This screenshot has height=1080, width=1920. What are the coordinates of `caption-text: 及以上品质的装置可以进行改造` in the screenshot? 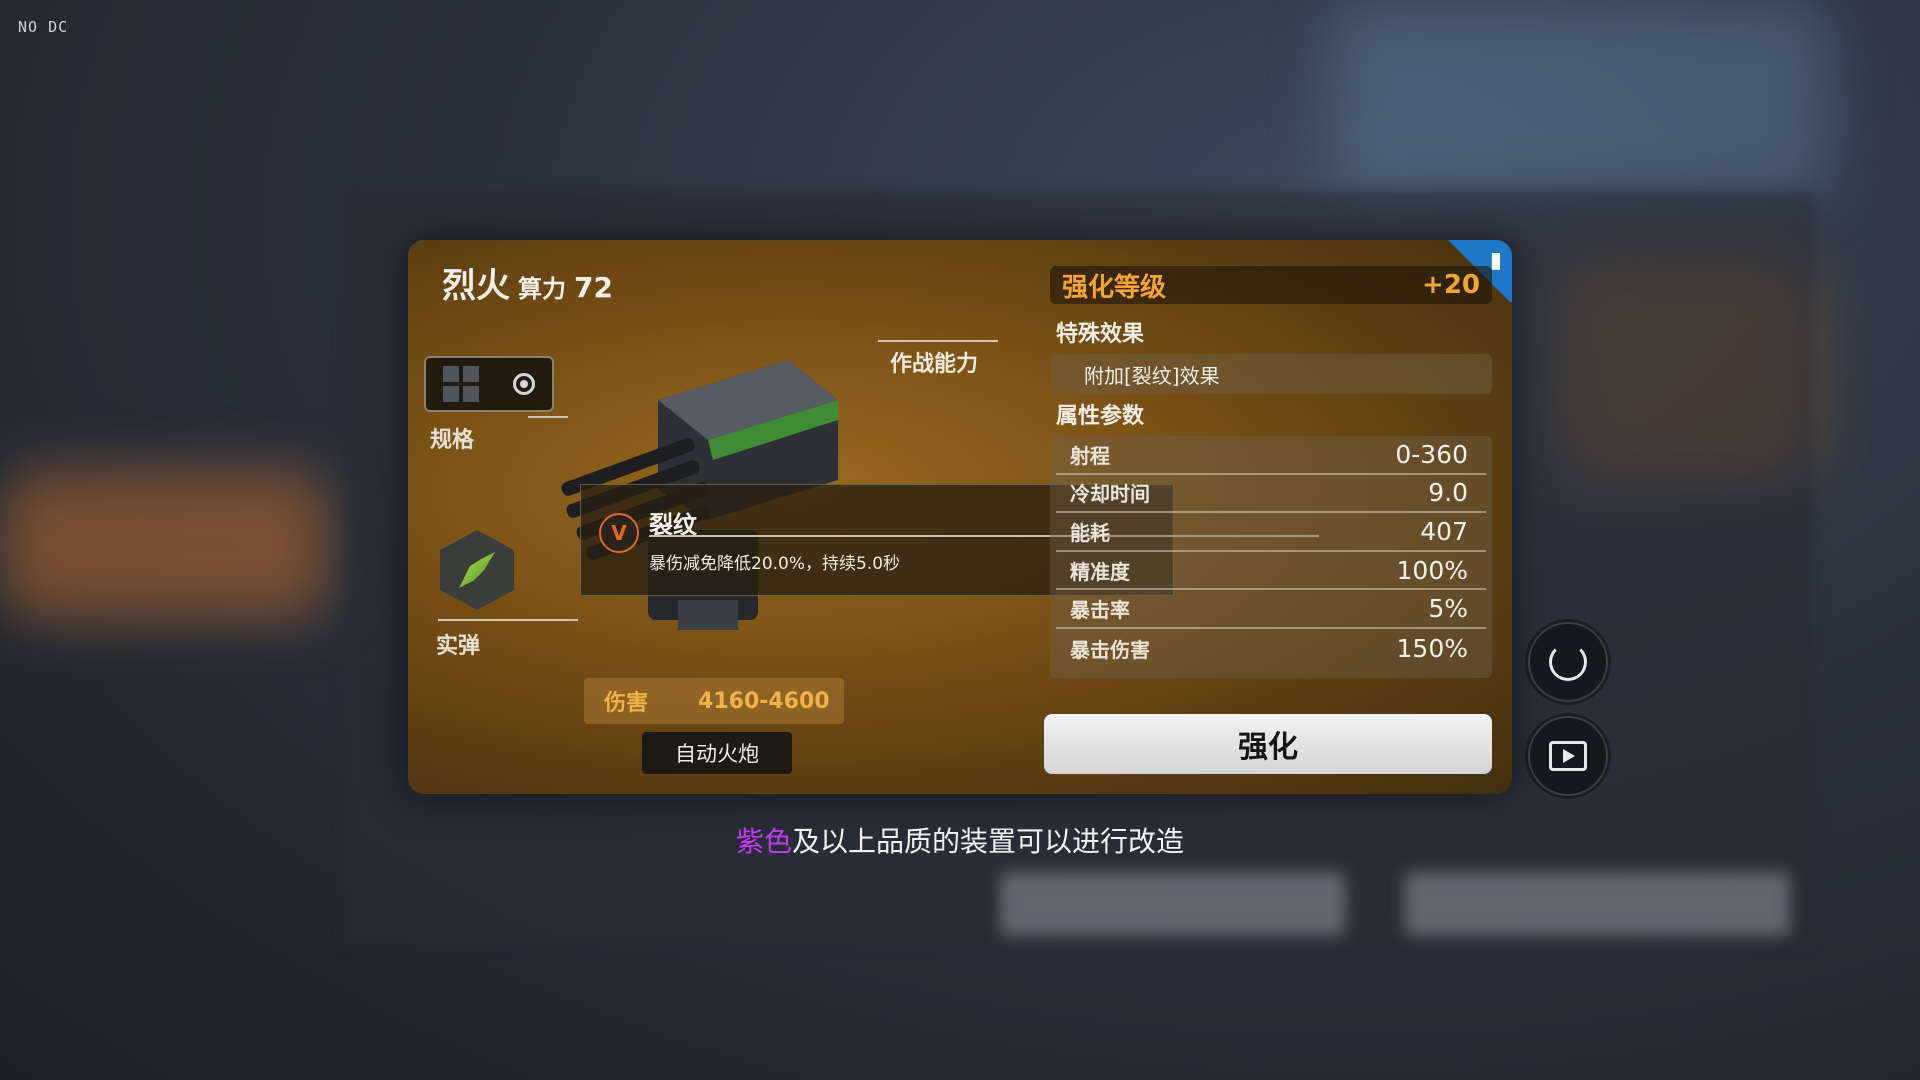 It's located at (988, 841).